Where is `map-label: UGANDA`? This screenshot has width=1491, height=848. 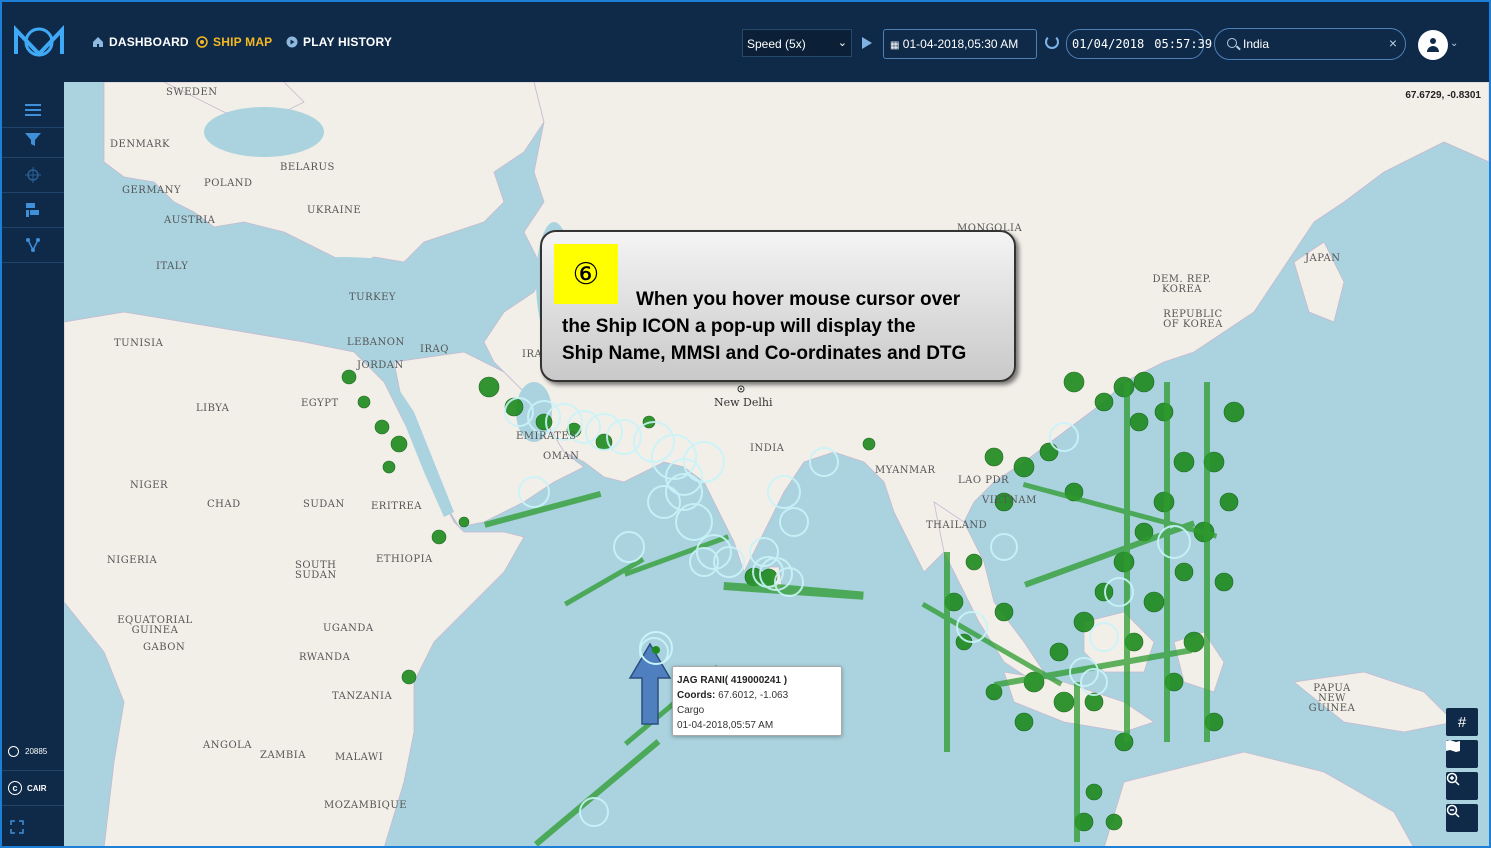
map-label: UGANDA is located at coordinates (348, 628).